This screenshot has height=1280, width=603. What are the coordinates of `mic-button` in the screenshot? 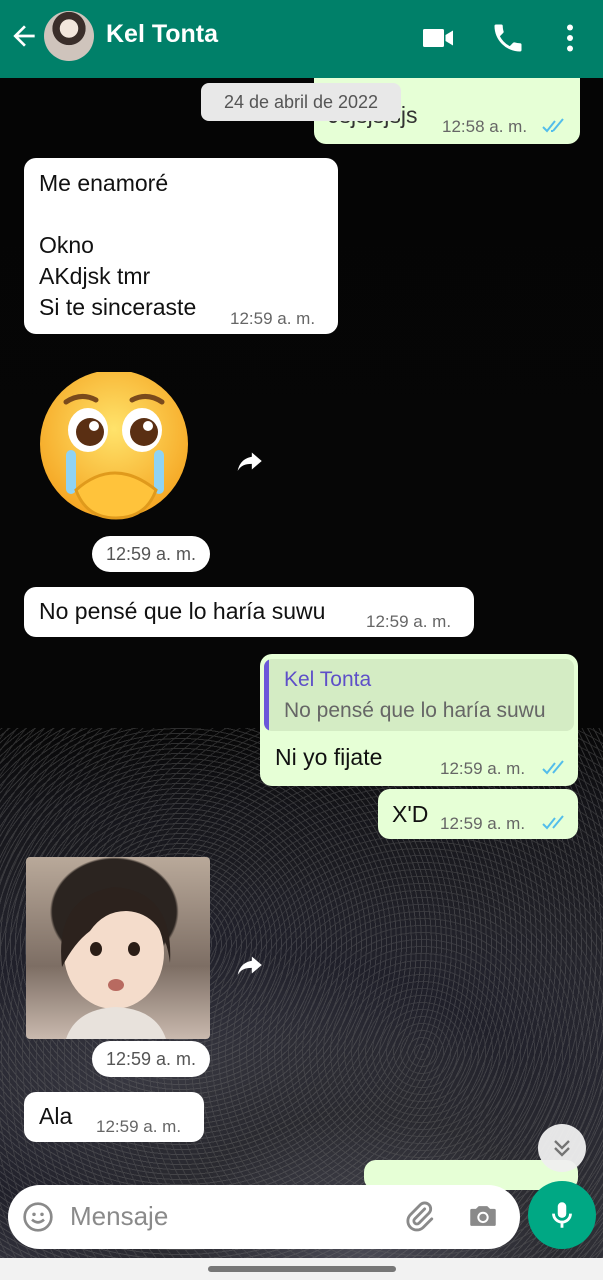 It's located at (562, 1215).